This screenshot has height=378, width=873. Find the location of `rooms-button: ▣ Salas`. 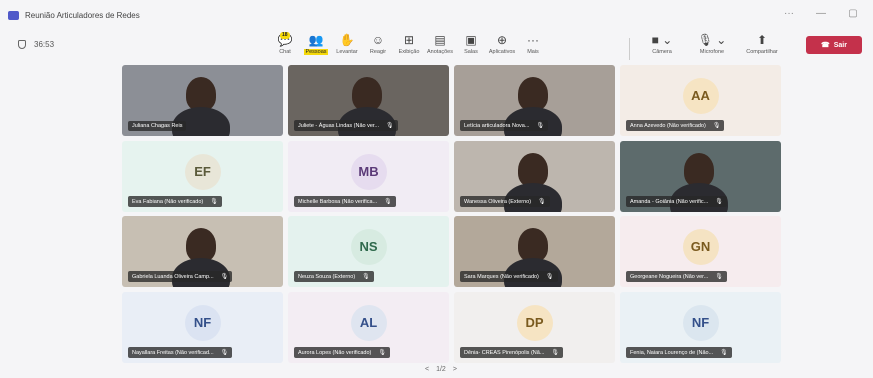

rooms-button: ▣ Salas is located at coordinates (471, 43).